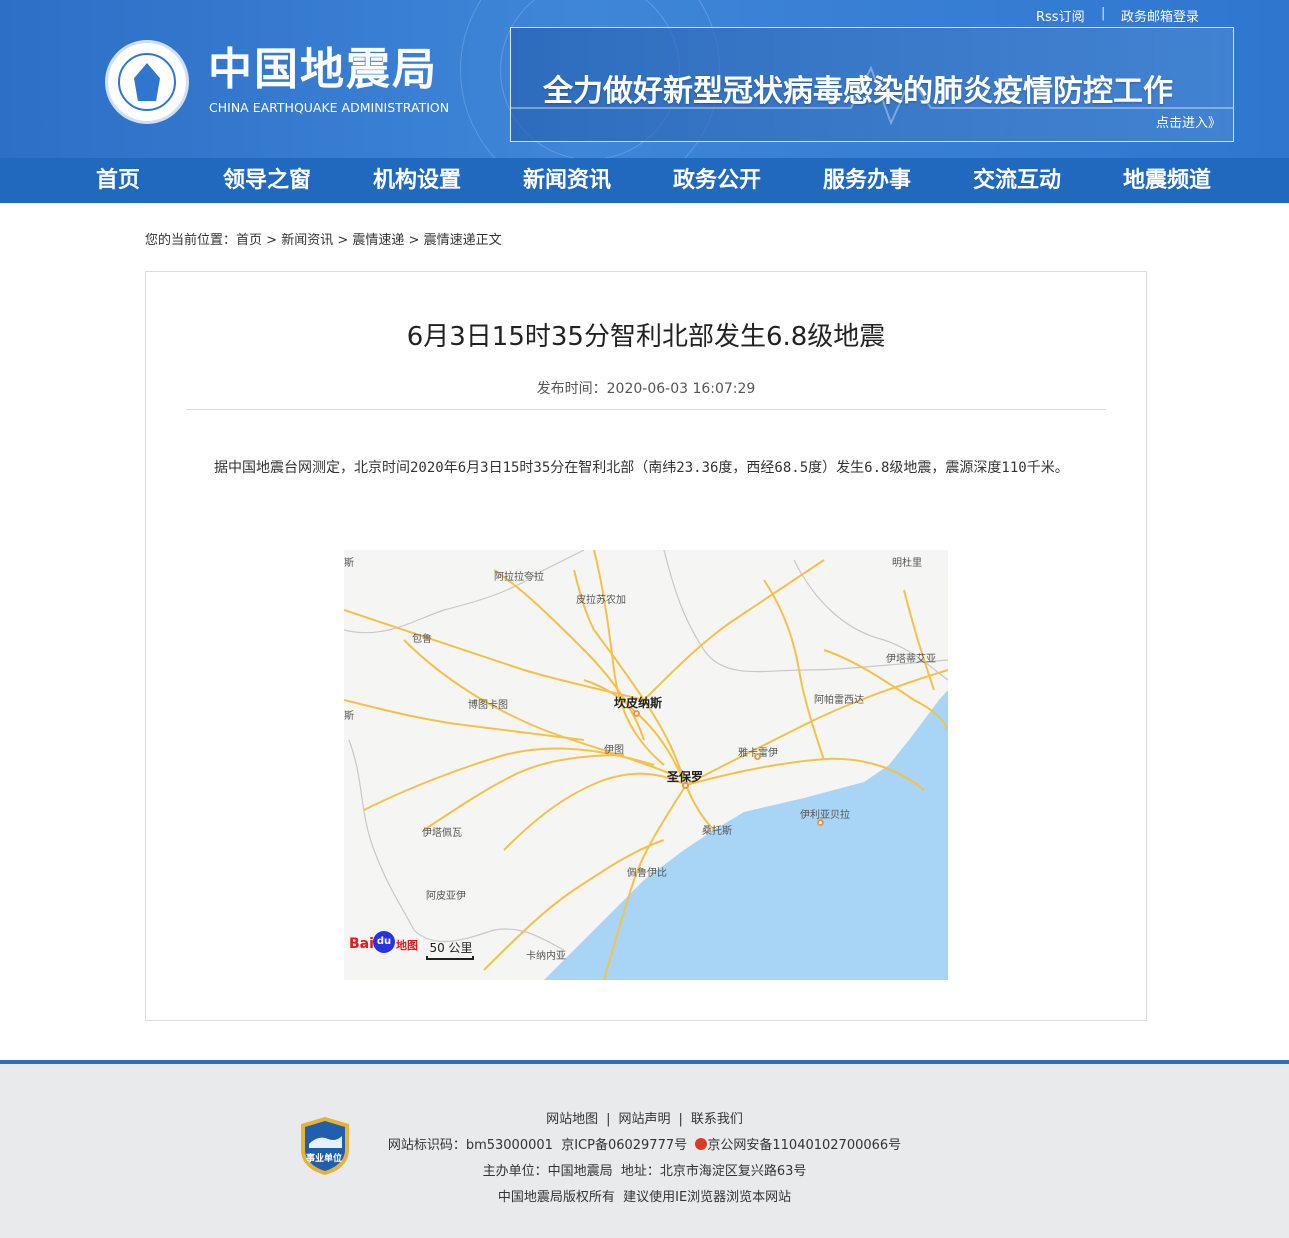 The image size is (1289, 1238). I want to click on map-city-label: 包鲁, so click(422, 639).